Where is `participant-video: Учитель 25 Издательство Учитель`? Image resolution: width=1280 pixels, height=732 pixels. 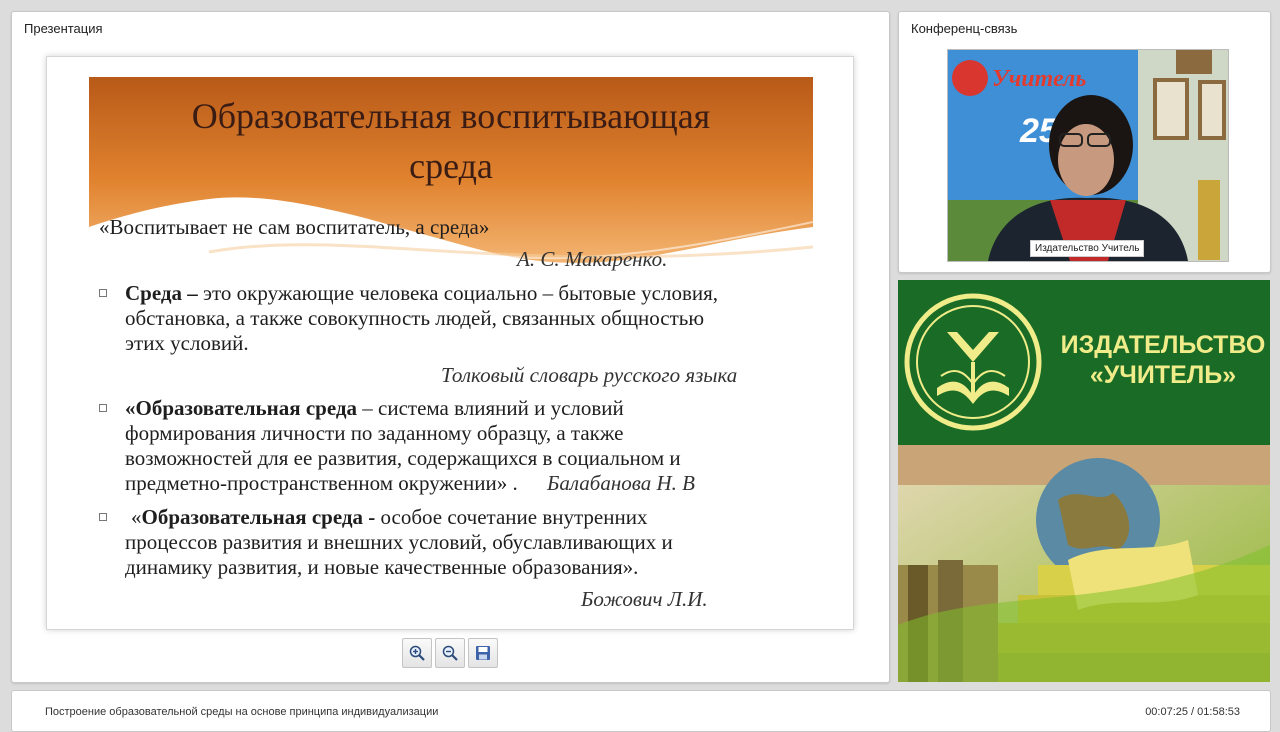
participant-video: Учитель 25 Издательство Учитель is located at coordinates (1088, 155).